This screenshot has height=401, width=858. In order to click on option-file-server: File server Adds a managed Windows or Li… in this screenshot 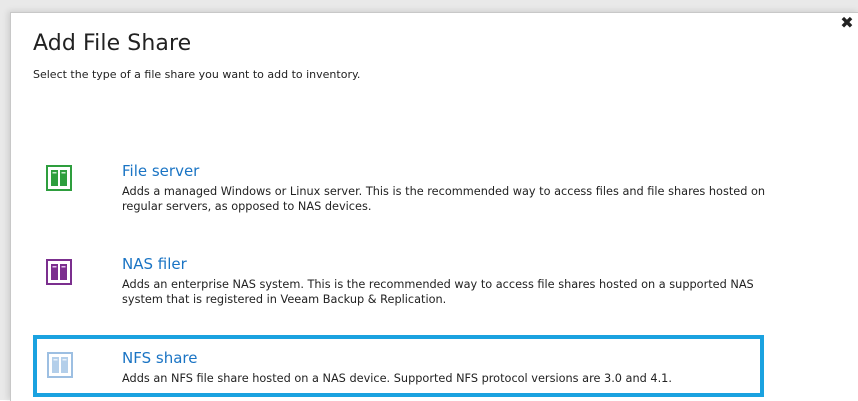, I will do `click(442, 183)`.